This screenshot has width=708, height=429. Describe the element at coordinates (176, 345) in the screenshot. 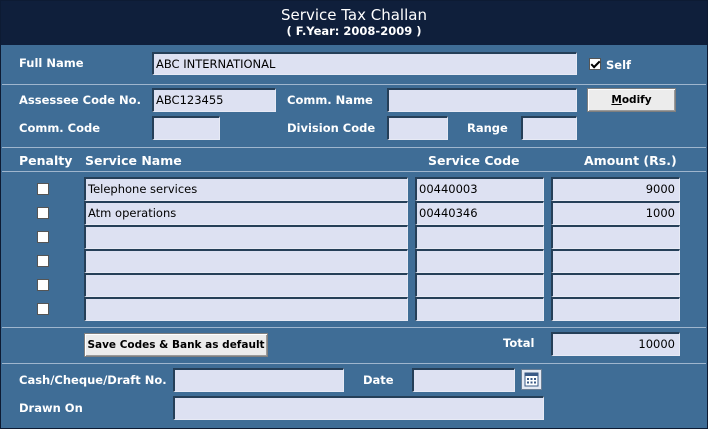

I see `save-defaults-button: Save Codes & Bank as default` at that location.